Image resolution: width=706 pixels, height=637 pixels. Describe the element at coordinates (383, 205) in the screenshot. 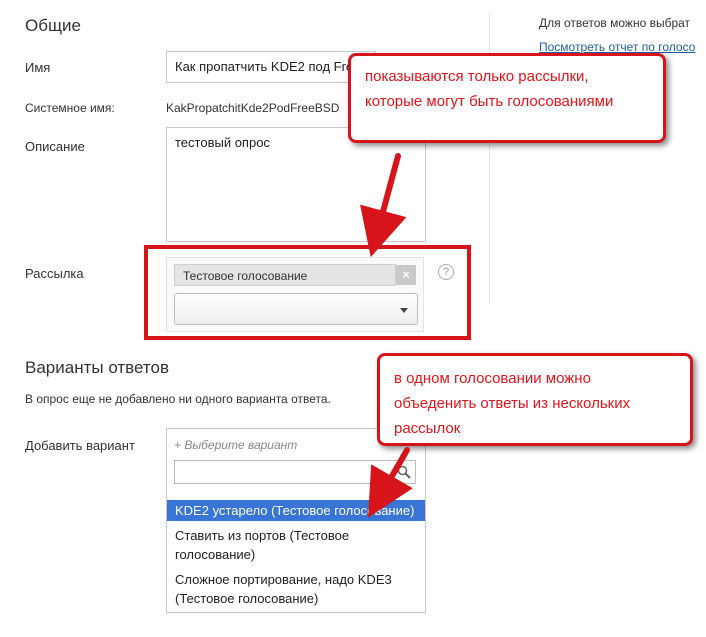

I see `arrow-to-mailing` at that location.